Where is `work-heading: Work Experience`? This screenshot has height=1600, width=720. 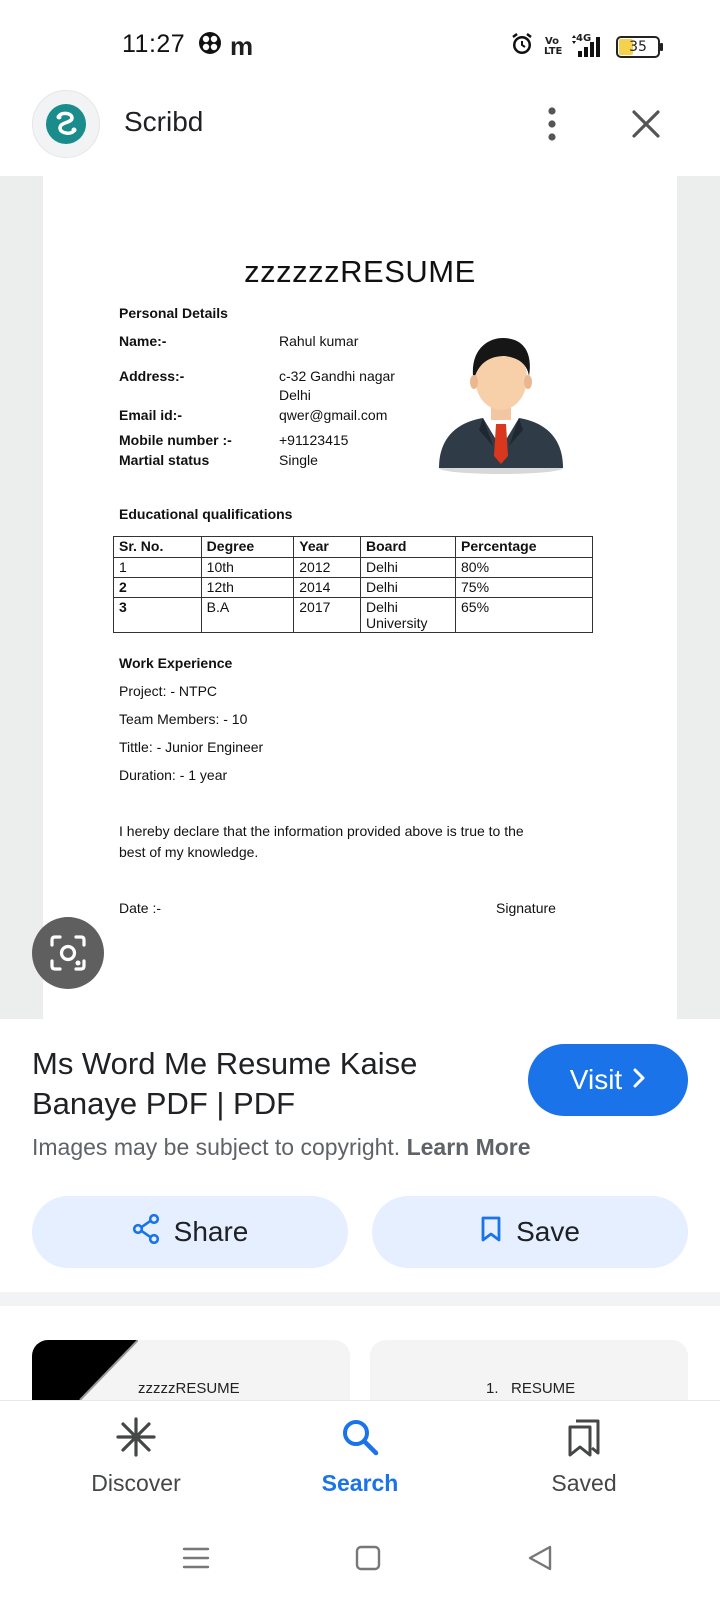
work-heading: Work Experience is located at coordinates (176, 663).